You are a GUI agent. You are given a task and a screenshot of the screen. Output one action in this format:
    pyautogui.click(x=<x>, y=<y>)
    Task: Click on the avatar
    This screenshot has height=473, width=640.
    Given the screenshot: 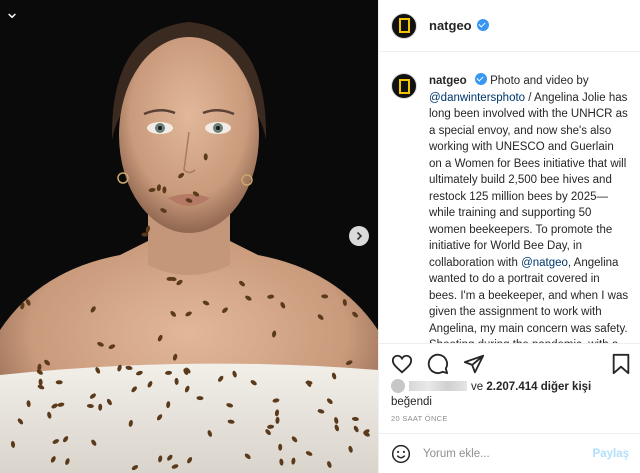 What is the action you would take?
    pyautogui.click(x=404, y=25)
    